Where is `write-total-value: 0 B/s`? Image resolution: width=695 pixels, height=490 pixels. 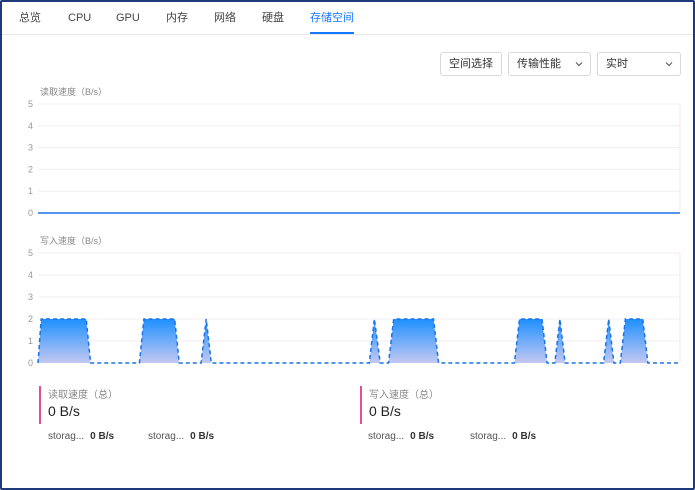 write-total-value: 0 B/s is located at coordinates (385, 411).